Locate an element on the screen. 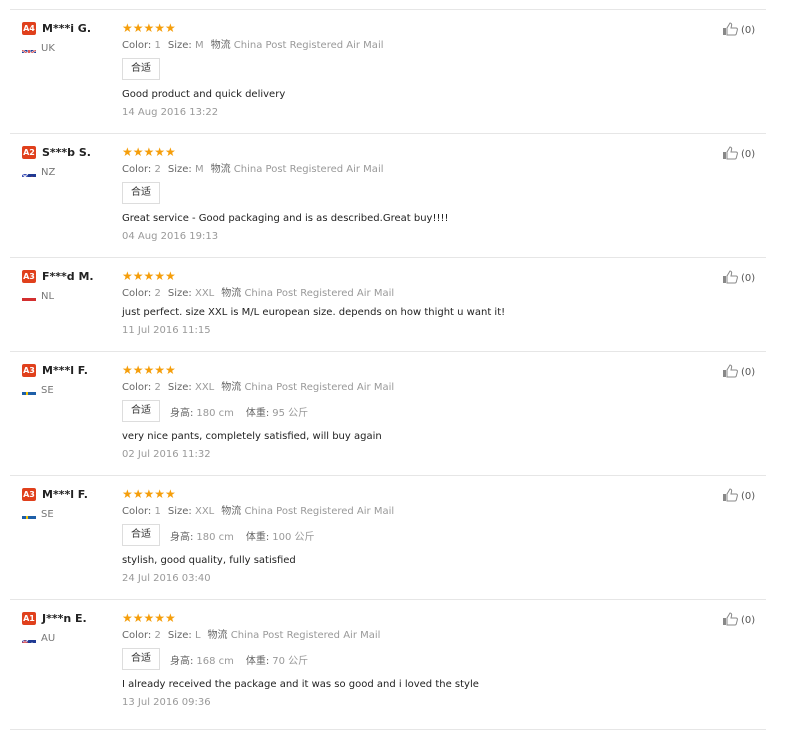 Image resolution: width=800 pixels, height=746 pixels. reviewer-country: NL is located at coordinates (48, 296).